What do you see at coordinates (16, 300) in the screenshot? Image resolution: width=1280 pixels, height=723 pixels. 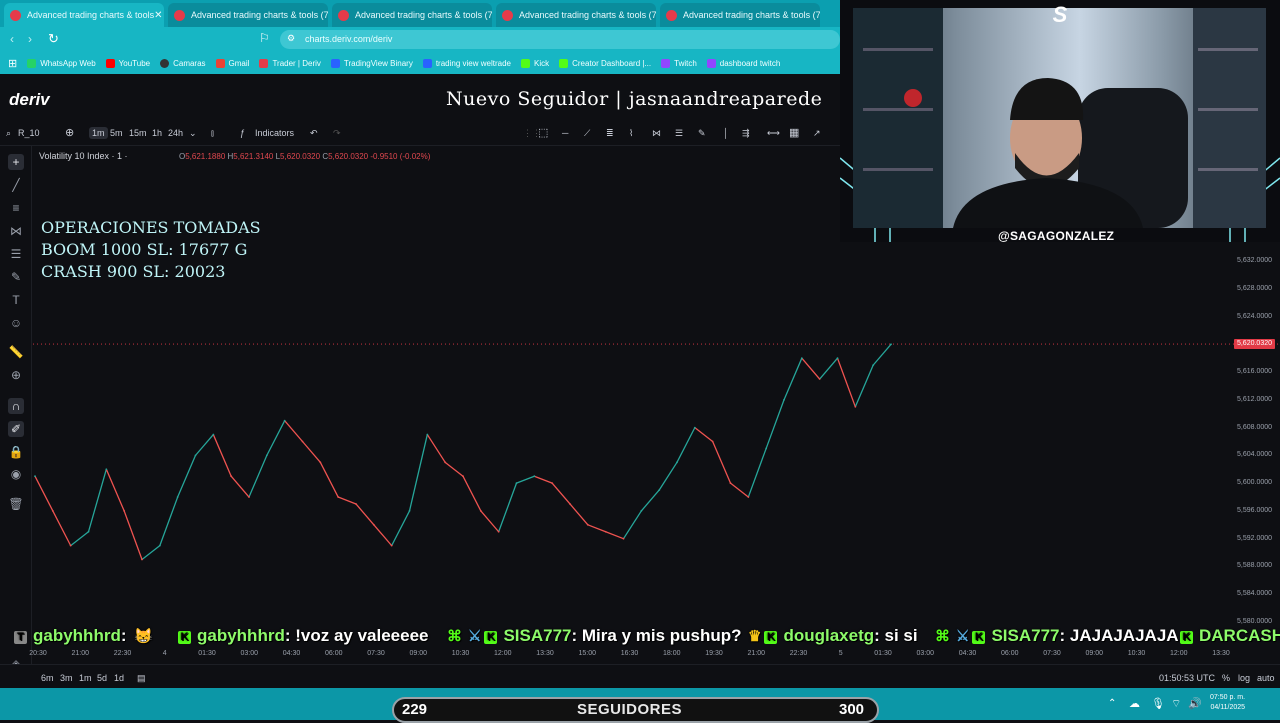 I see `text-icon: T` at bounding box center [16, 300].